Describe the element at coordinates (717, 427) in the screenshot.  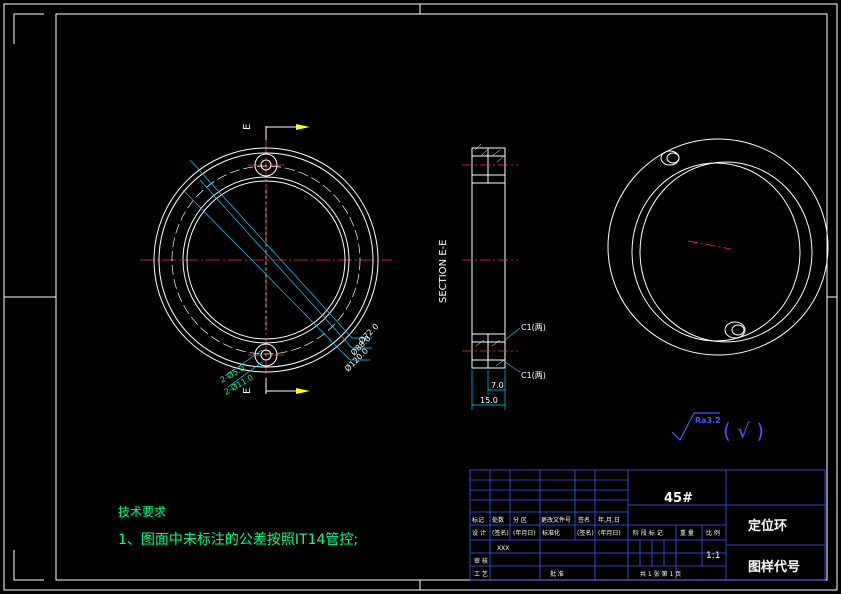
I see `surface-finish-symbol: Ra3.2 ( √ )` at that location.